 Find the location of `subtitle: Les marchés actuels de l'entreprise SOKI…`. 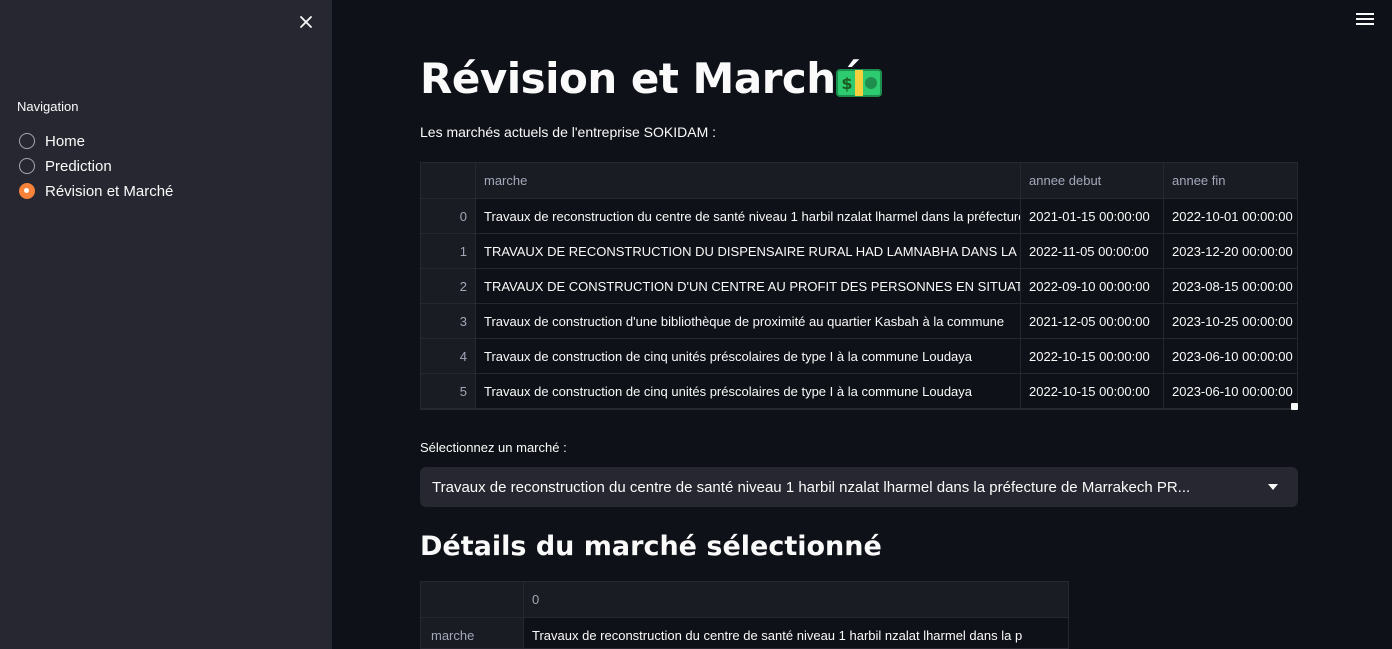

subtitle: Les marchés actuels de l'entreprise SOKI… is located at coordinates (568, 132).